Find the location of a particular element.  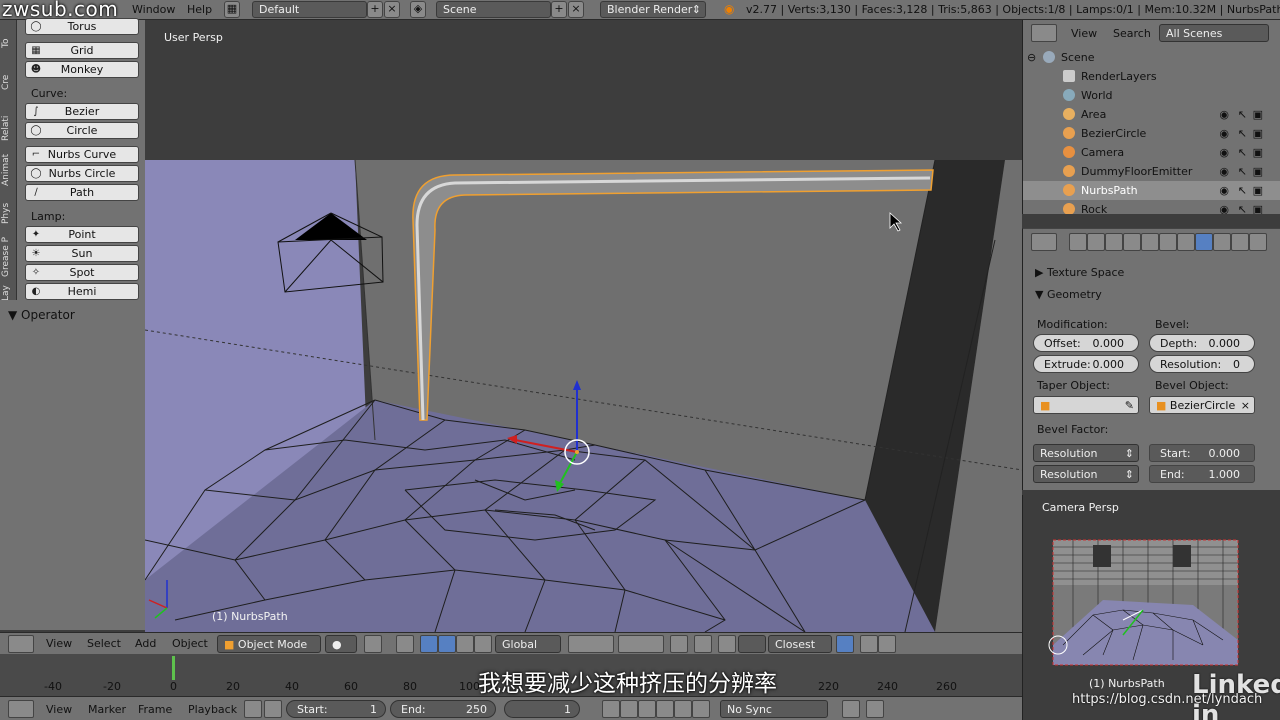

preview-range-icon is located at coordinates (253, 709).